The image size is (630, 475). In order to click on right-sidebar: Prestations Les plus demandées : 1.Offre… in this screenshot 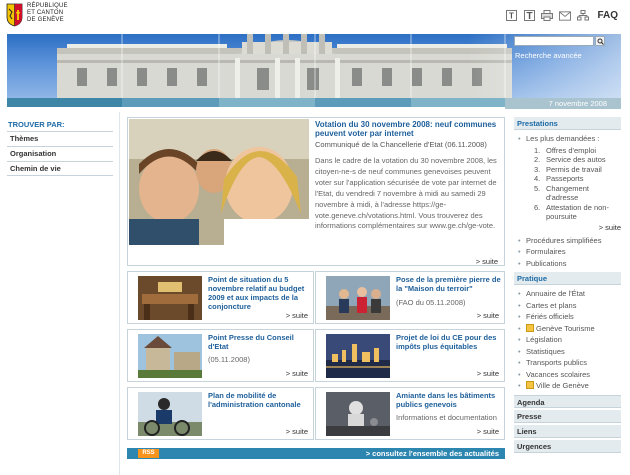, I will do `click(567, 285)`.